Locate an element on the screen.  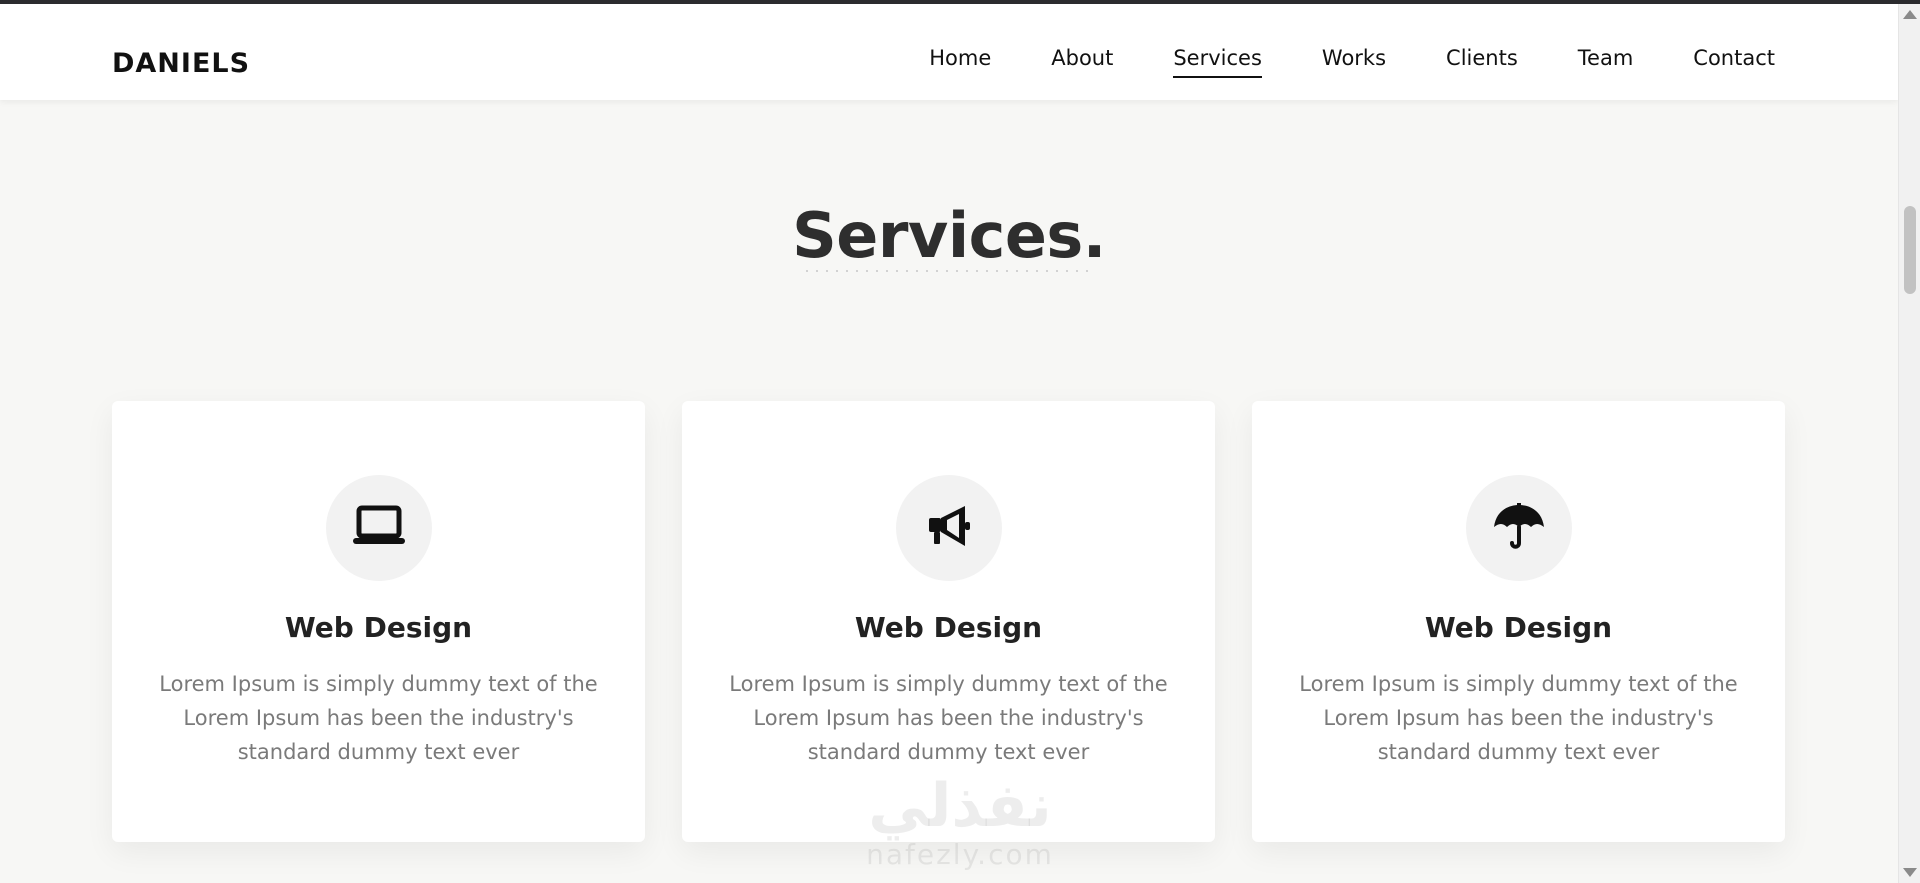
laptop-icon is located at coordinates (379, 528).